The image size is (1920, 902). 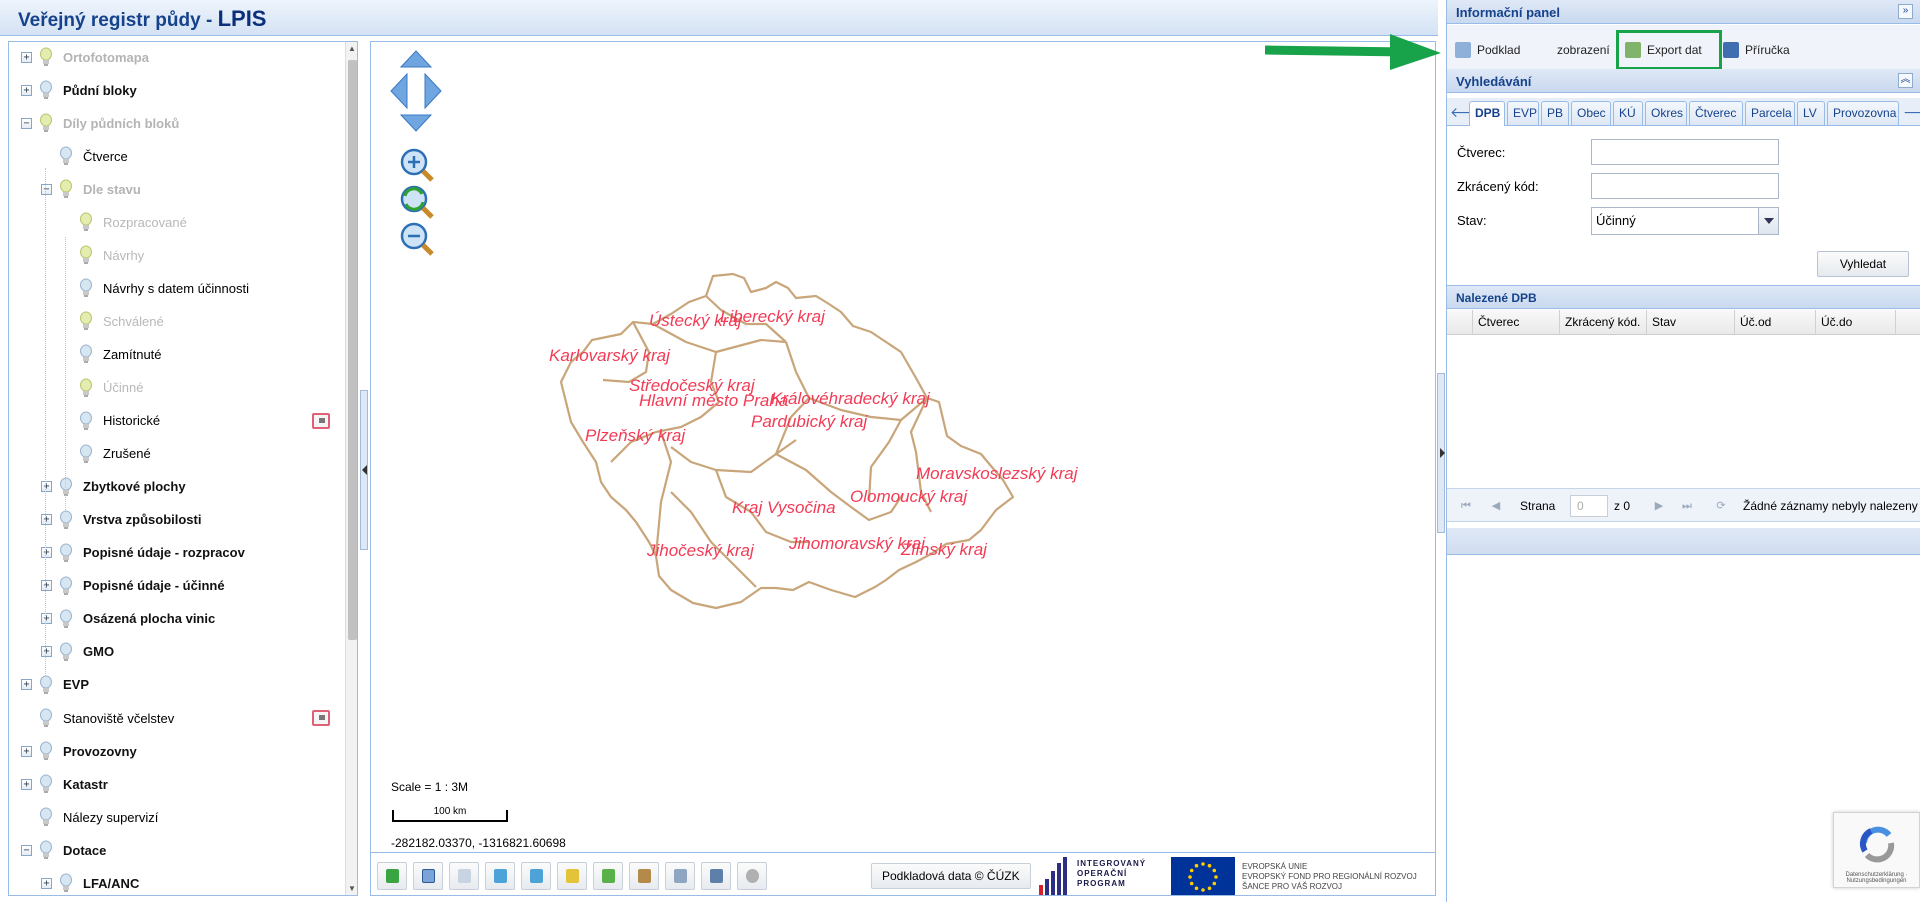 I want to click on search-tab: Čtverec, so click(x=1716, y=113).